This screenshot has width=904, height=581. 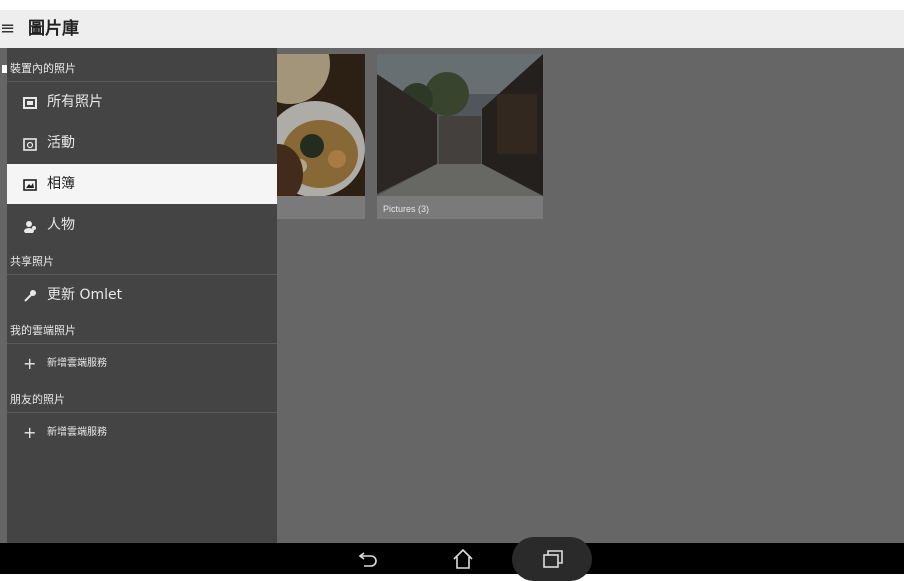 I want to click on app-bar: ≡ 圖片庫, so click(x=452, y=29).